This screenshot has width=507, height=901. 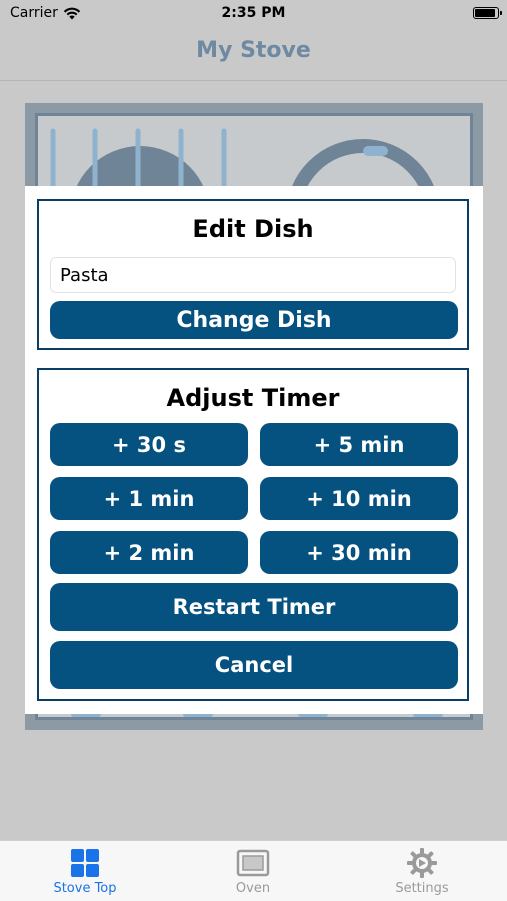 I want to click on dish-name-input, so click(x=253, y=275).